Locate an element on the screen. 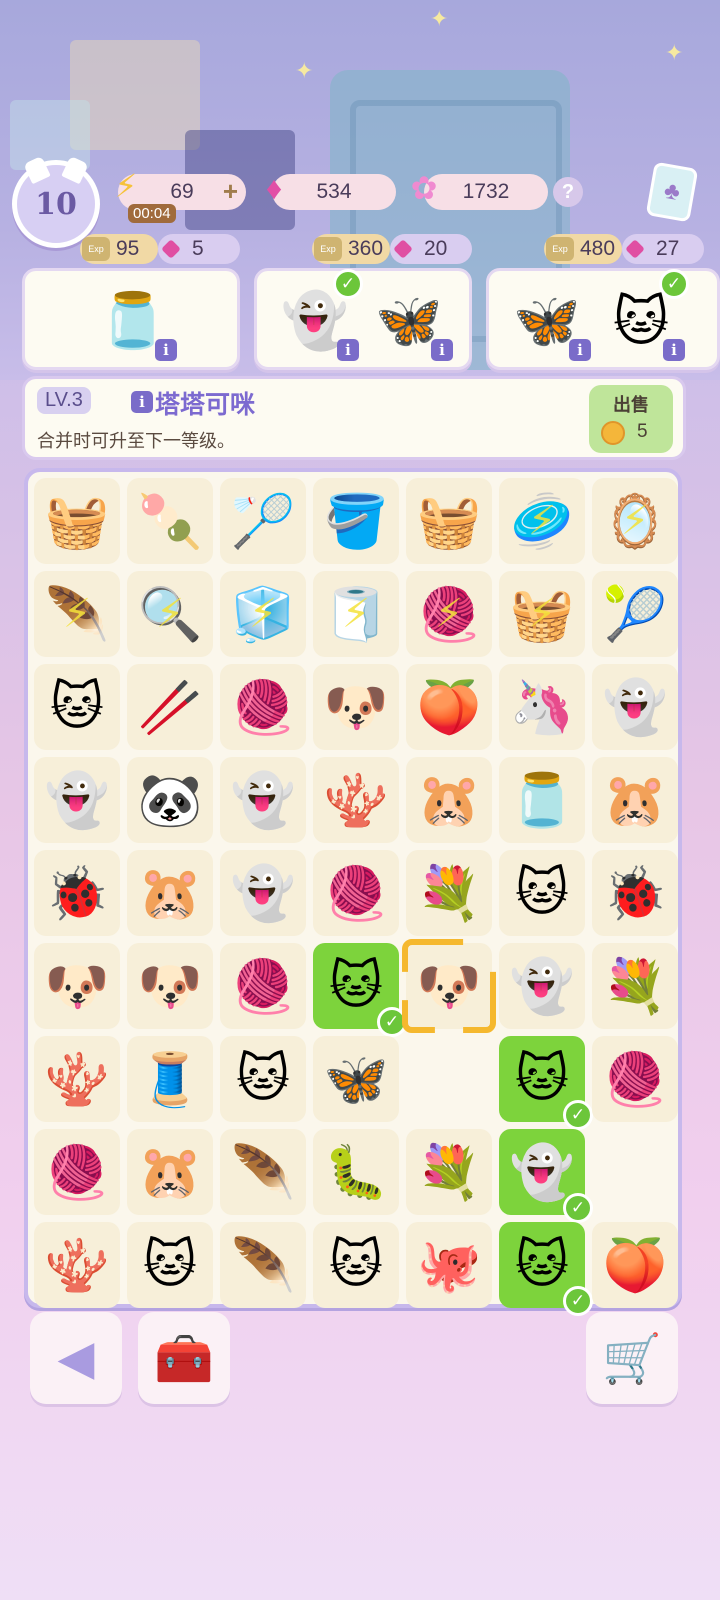  board-cell: 🪶 ⚡ is located at coordinates (77, 614).